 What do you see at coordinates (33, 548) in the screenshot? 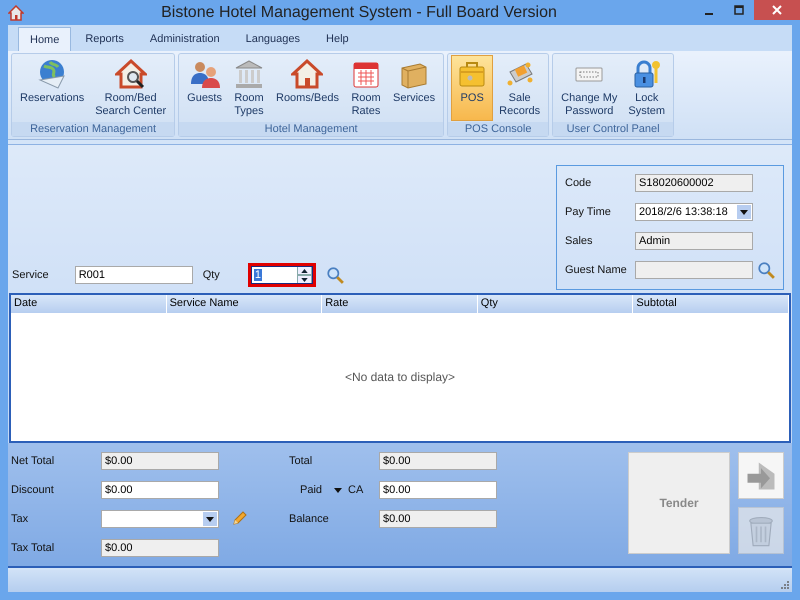
I see `field-label: Tax Total` at bounding box center [33, 548].